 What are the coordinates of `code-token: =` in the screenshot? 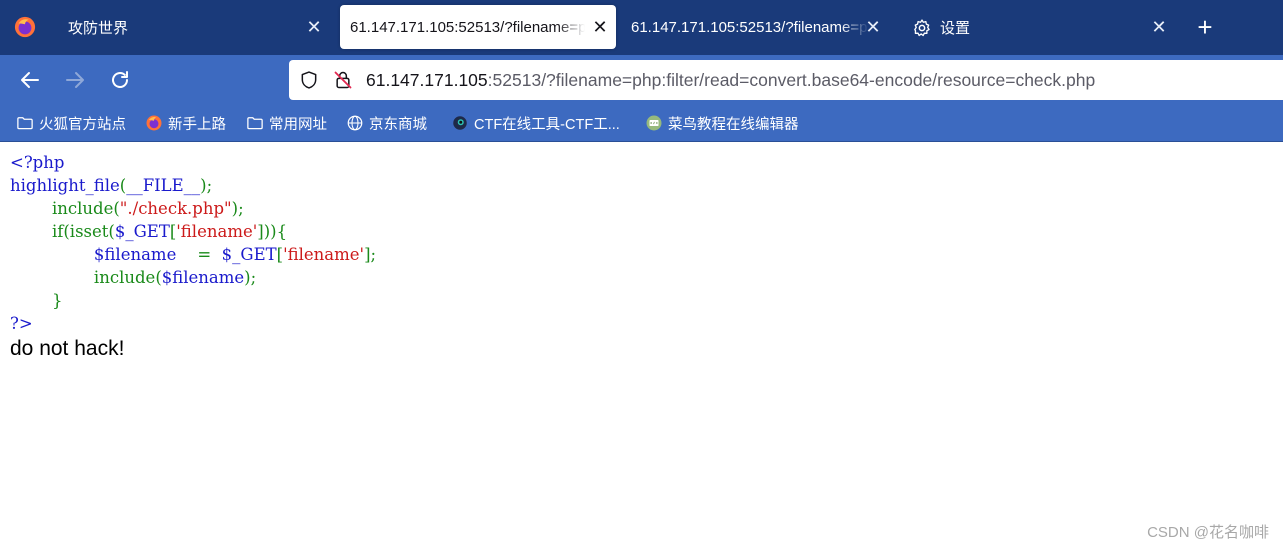 It's located at (199, 254).